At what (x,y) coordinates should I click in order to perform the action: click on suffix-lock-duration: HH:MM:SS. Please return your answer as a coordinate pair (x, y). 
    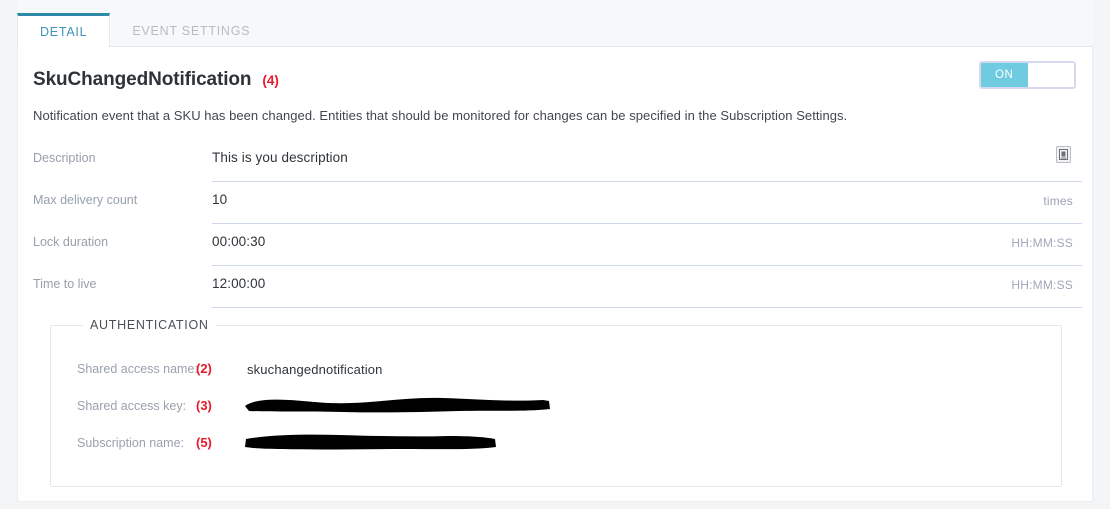
    Looking at the image, I should click on (1042, 243).